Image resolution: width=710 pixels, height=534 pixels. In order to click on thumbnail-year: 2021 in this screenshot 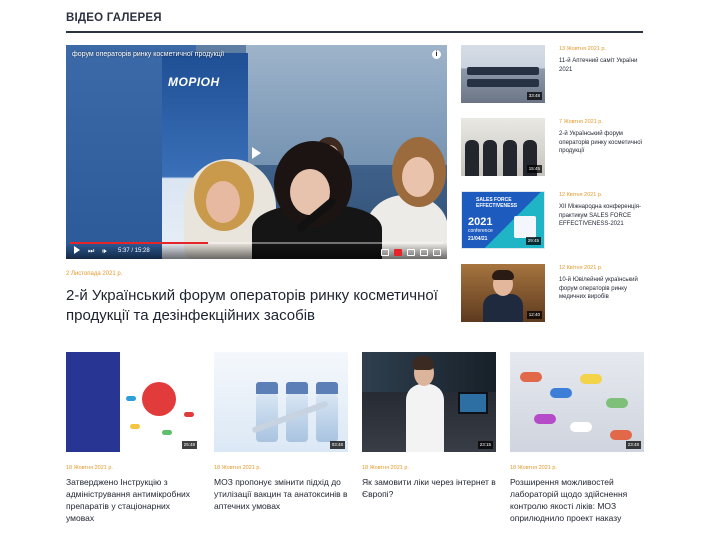, I will do `click(480, 222)`.